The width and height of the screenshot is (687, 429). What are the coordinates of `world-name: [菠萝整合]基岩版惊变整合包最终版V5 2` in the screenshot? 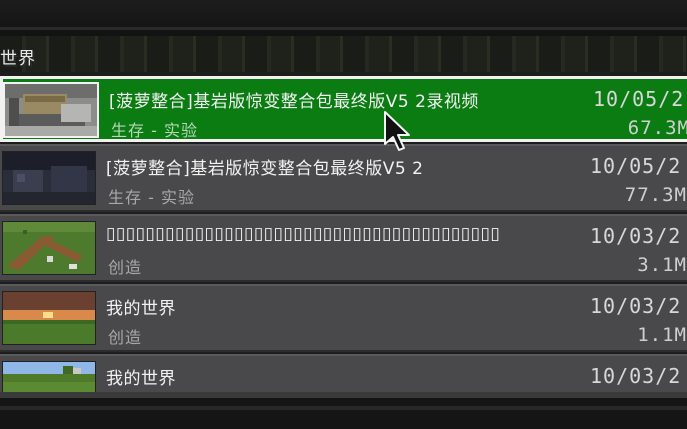 It's located at (265, 169).